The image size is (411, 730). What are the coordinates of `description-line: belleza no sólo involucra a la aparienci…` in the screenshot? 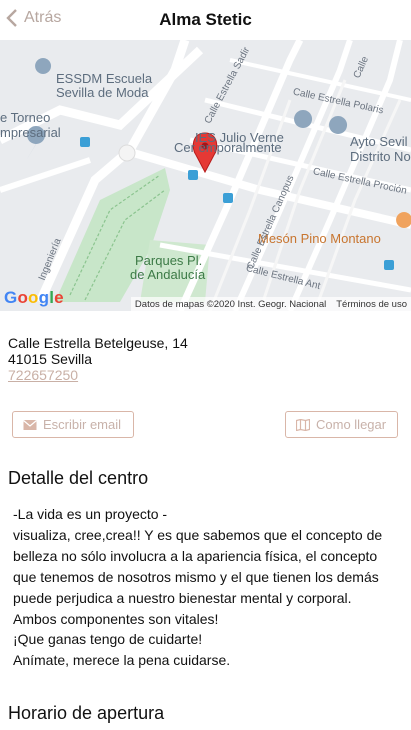 It's located at (195, 555).